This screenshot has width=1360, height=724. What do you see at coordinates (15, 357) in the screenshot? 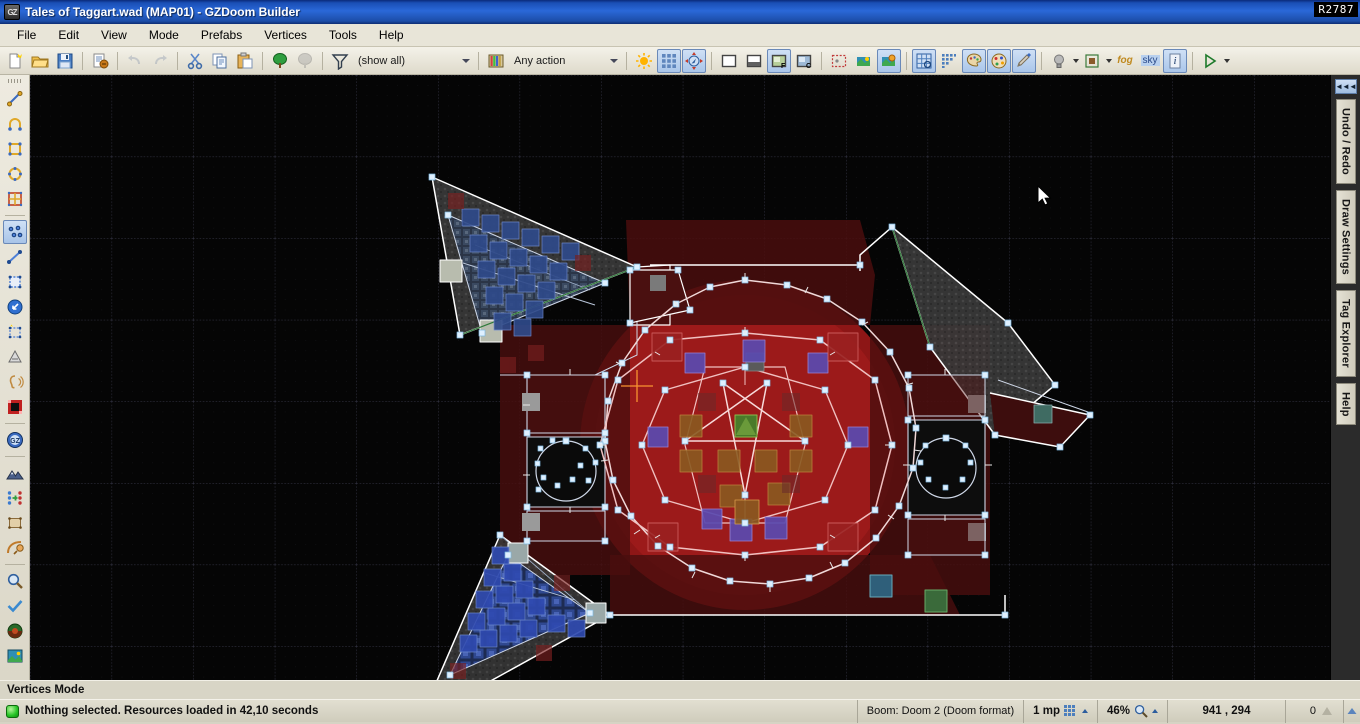
I see `make-sector-button` at bounding box center [15, 357].